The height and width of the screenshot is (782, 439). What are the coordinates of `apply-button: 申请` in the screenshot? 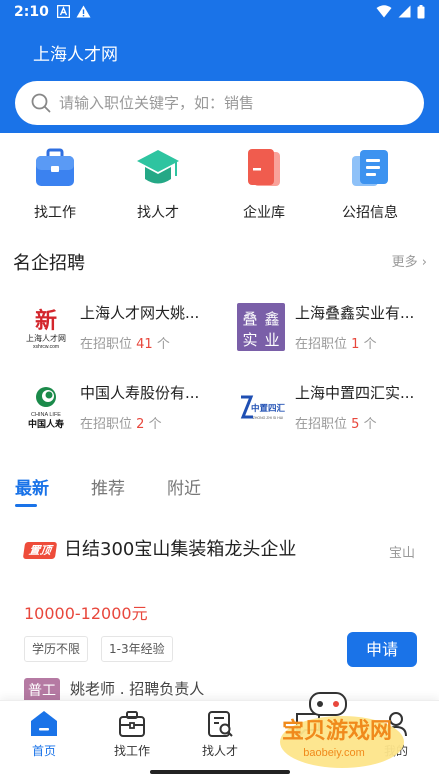 It's located at (382, 649).